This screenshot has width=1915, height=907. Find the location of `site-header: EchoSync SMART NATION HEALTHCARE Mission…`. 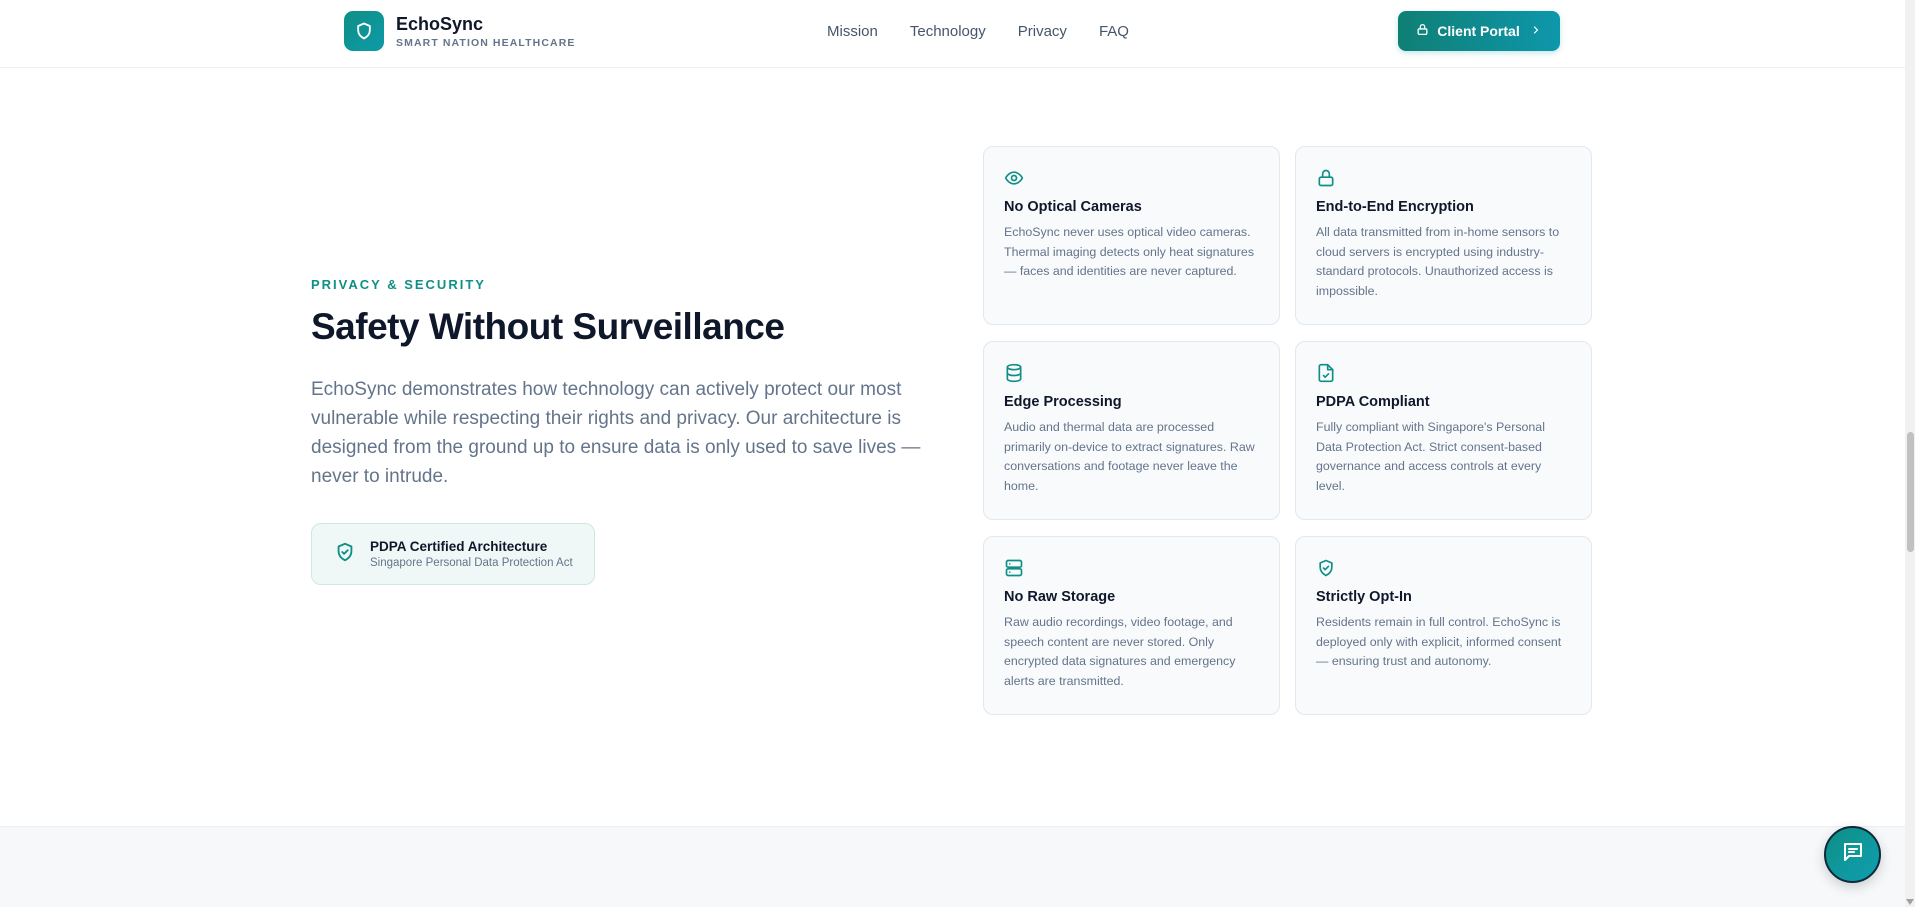

site-header: EchoSync SMART NATION HEALTHCARE Mission… is located at coordinates (952, 34).